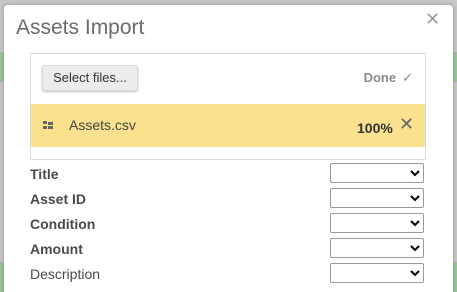  I want to click on checkmark-icon: ✓, so click(407, 77).